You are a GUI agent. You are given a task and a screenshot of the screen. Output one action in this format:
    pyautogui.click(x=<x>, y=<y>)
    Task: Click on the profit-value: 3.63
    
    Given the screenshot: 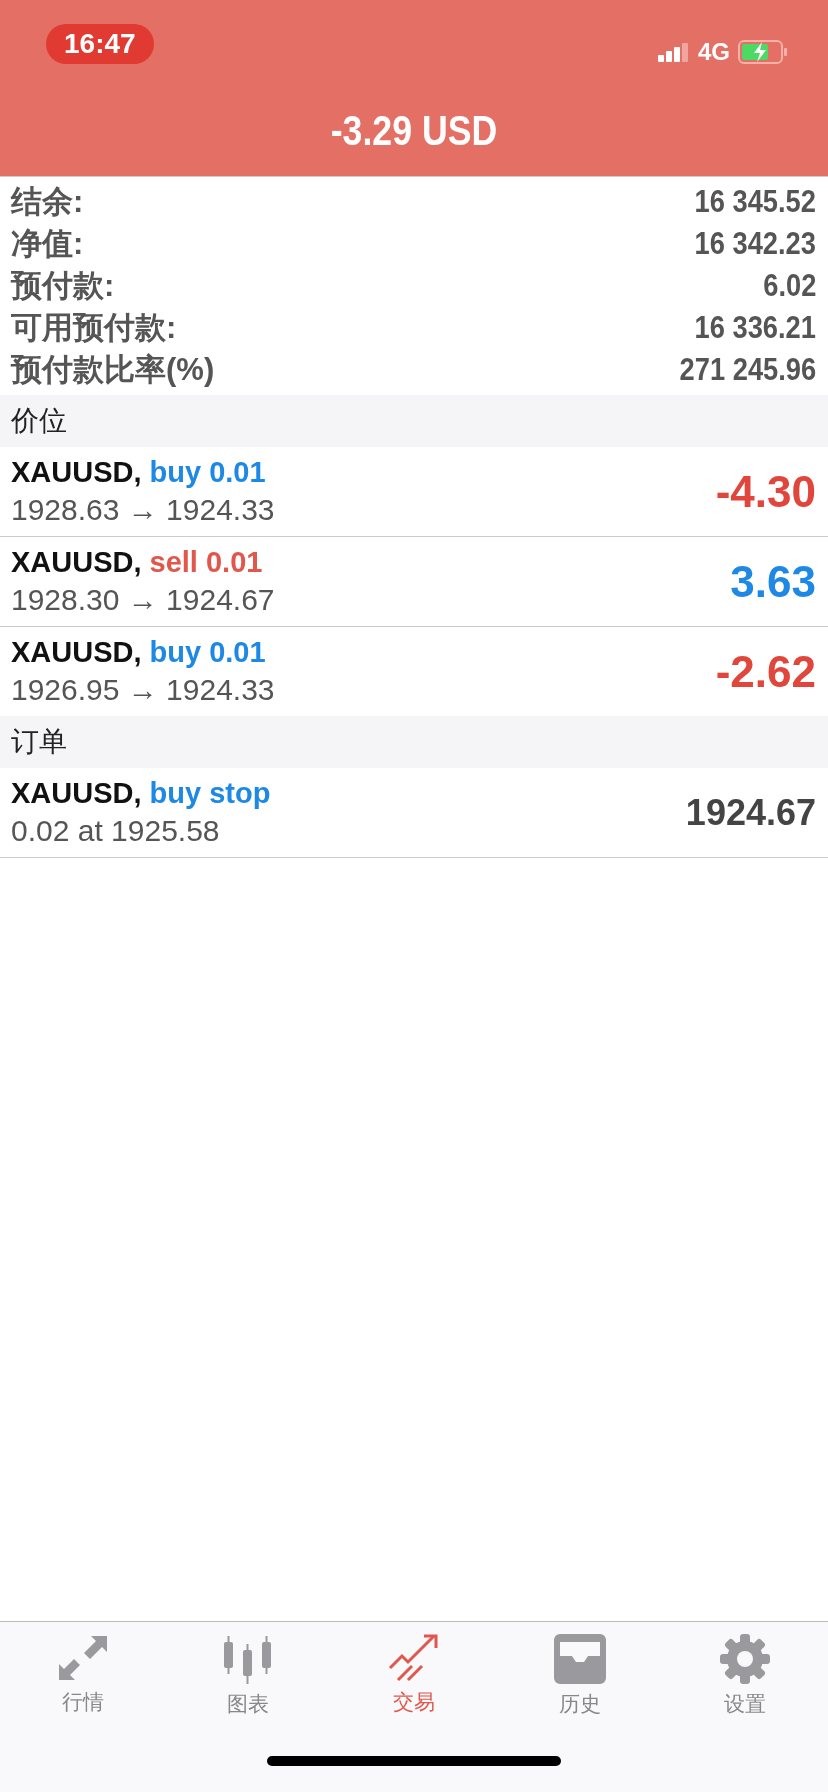 What is the action you would take?
    pyautogui.click(x=773, y=581)
    